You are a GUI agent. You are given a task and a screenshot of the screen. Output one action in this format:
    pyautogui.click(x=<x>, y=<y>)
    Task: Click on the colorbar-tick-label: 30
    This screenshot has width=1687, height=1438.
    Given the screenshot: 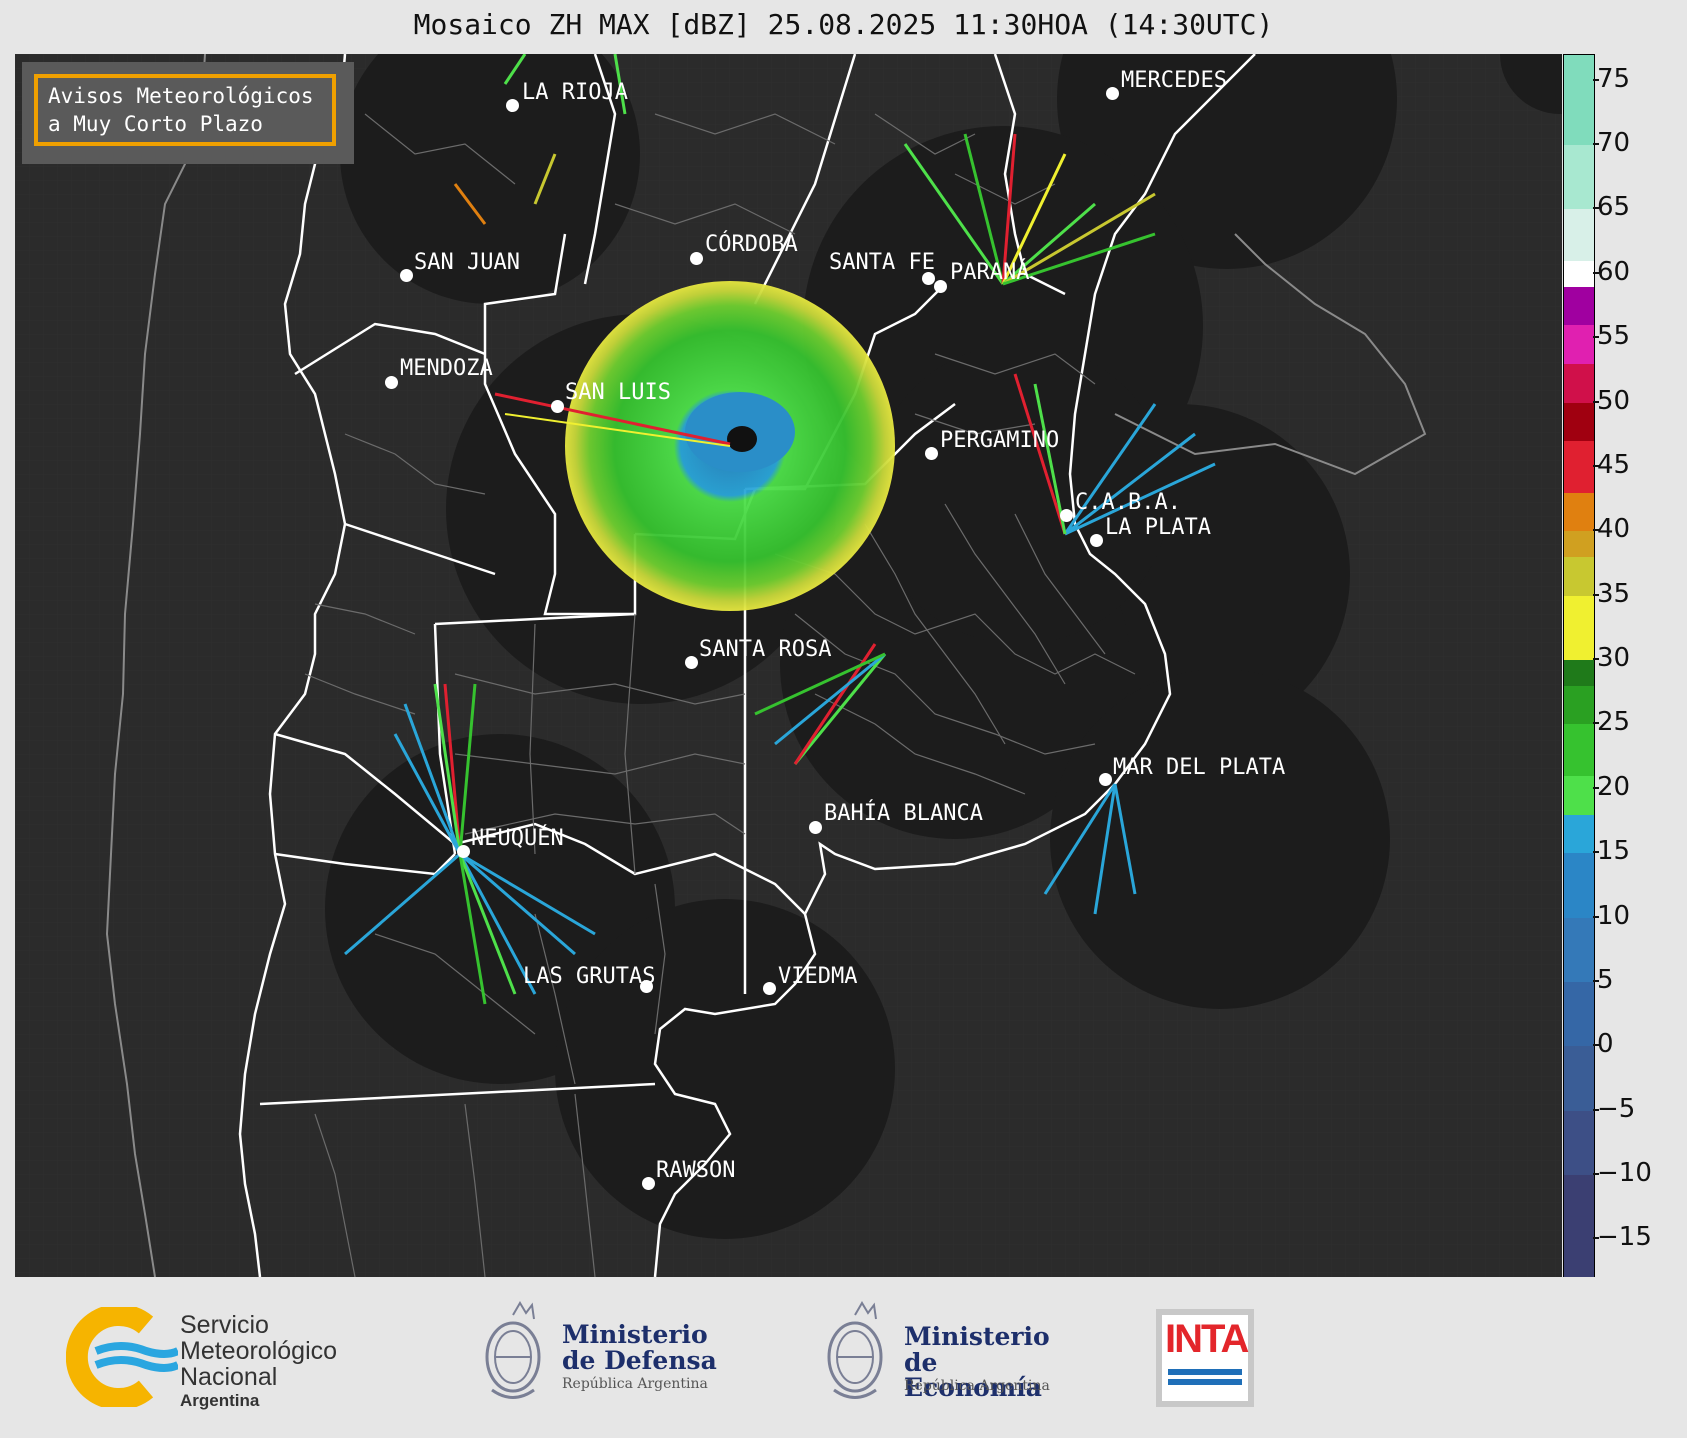 What is the action you would take?
    pyautogui.click(x=1611, y=658)
    